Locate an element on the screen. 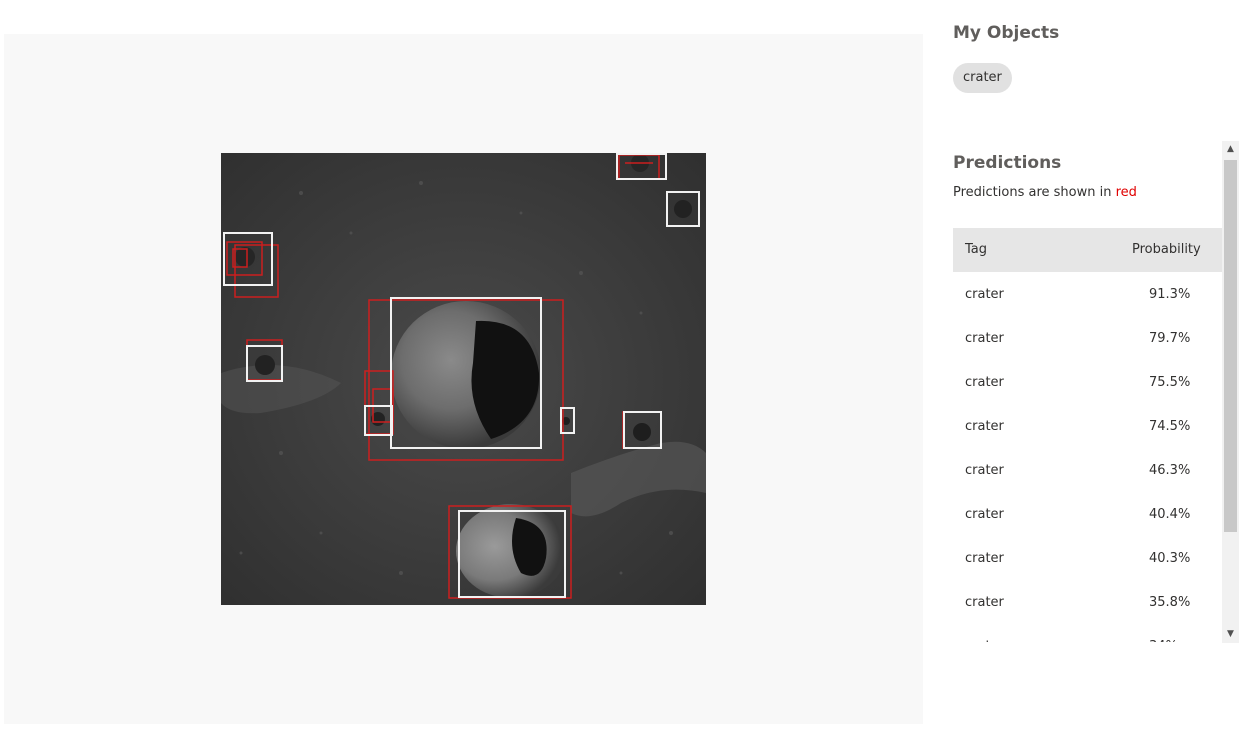  predictions-note: Predictions are shown in red is located at coordinates (1045, 192).